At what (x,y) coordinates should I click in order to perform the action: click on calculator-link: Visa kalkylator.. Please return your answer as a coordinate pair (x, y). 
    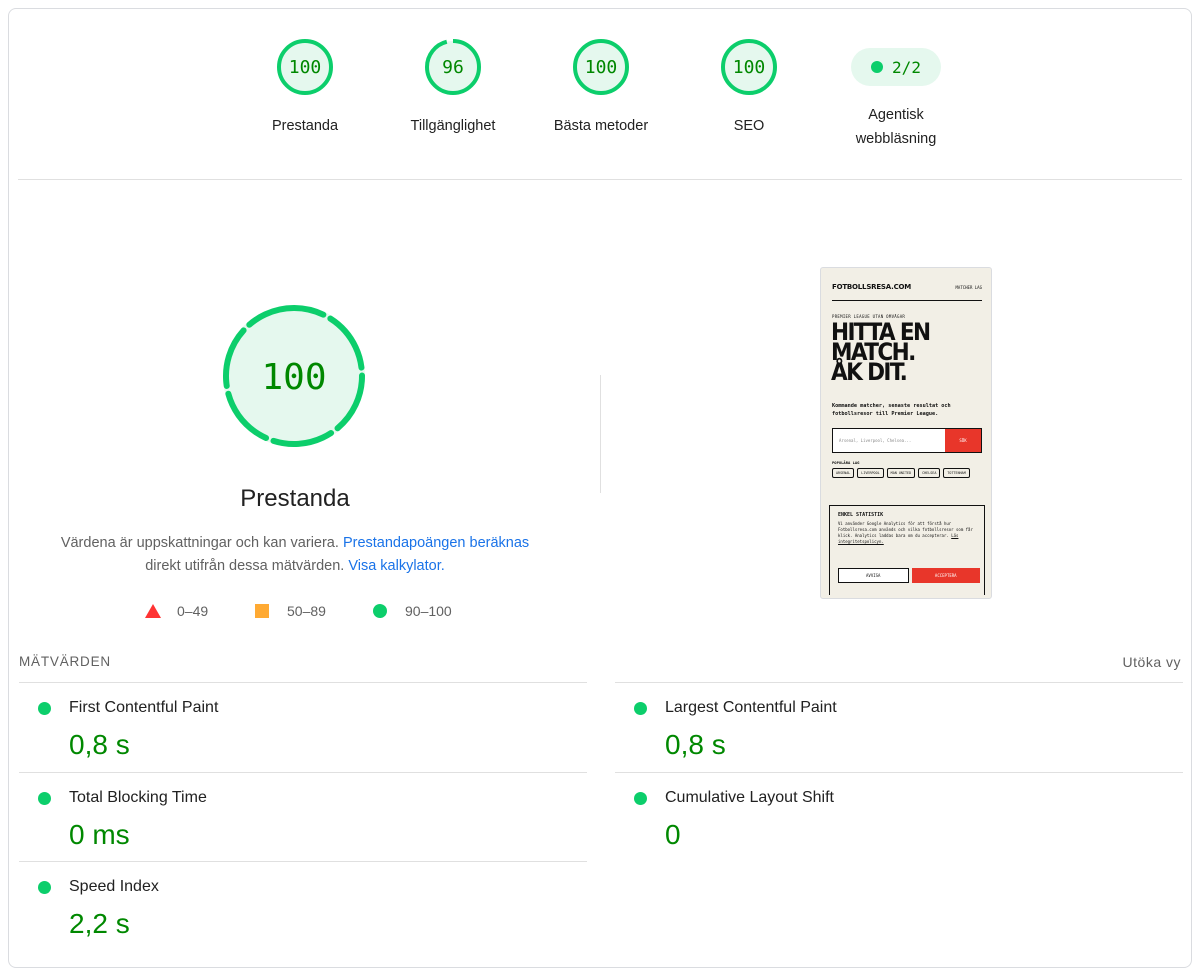
    Looking at the image, I should click on (396, 566).